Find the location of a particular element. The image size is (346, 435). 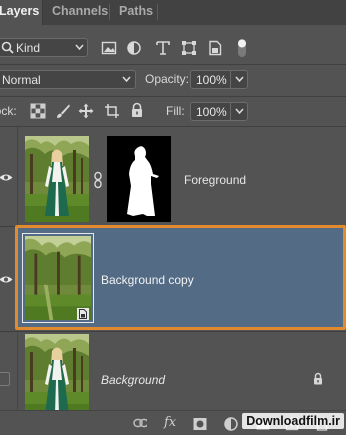

lock-artboard-icon is located at coordinates (112, 111).